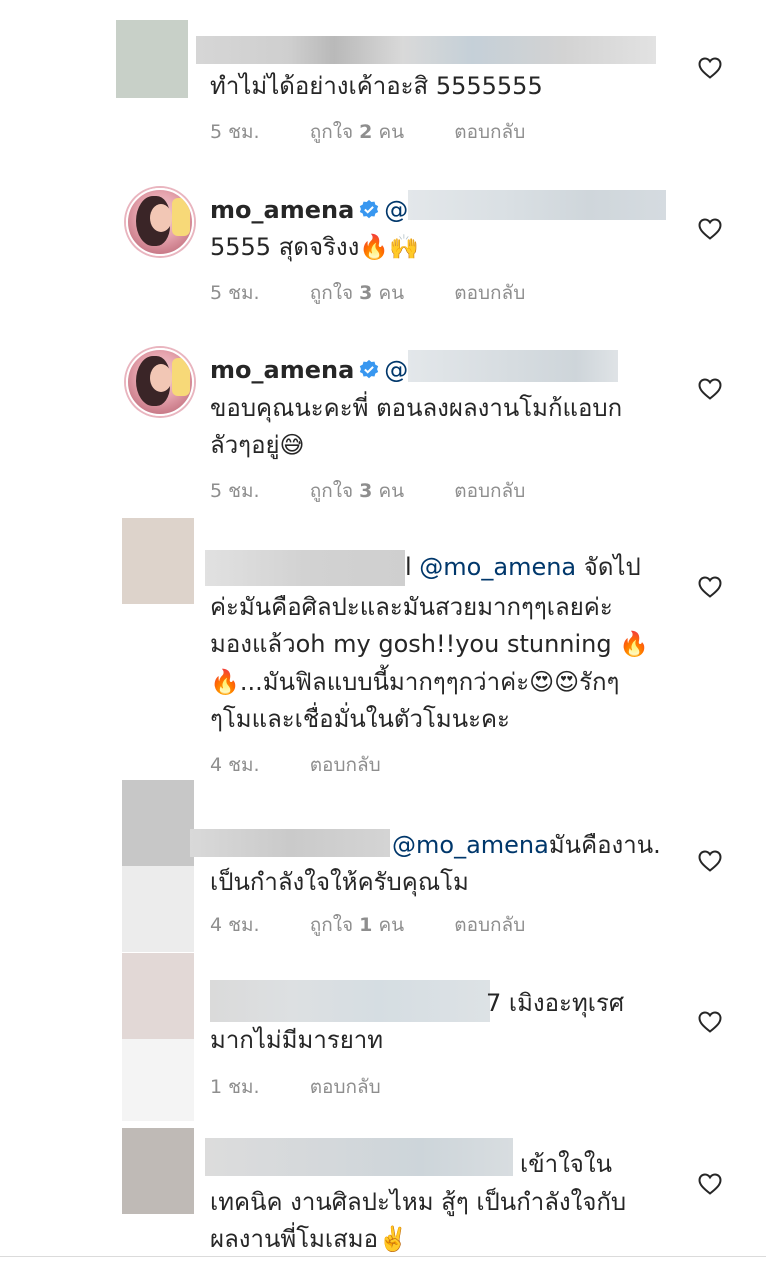 The height and width of the screenshot is (1280, 766). What do you see at coordinates (566, 1164) in the screenshot?
I see `comment-text-line: เข้าใจใน` at bounding box center [566, 1164].